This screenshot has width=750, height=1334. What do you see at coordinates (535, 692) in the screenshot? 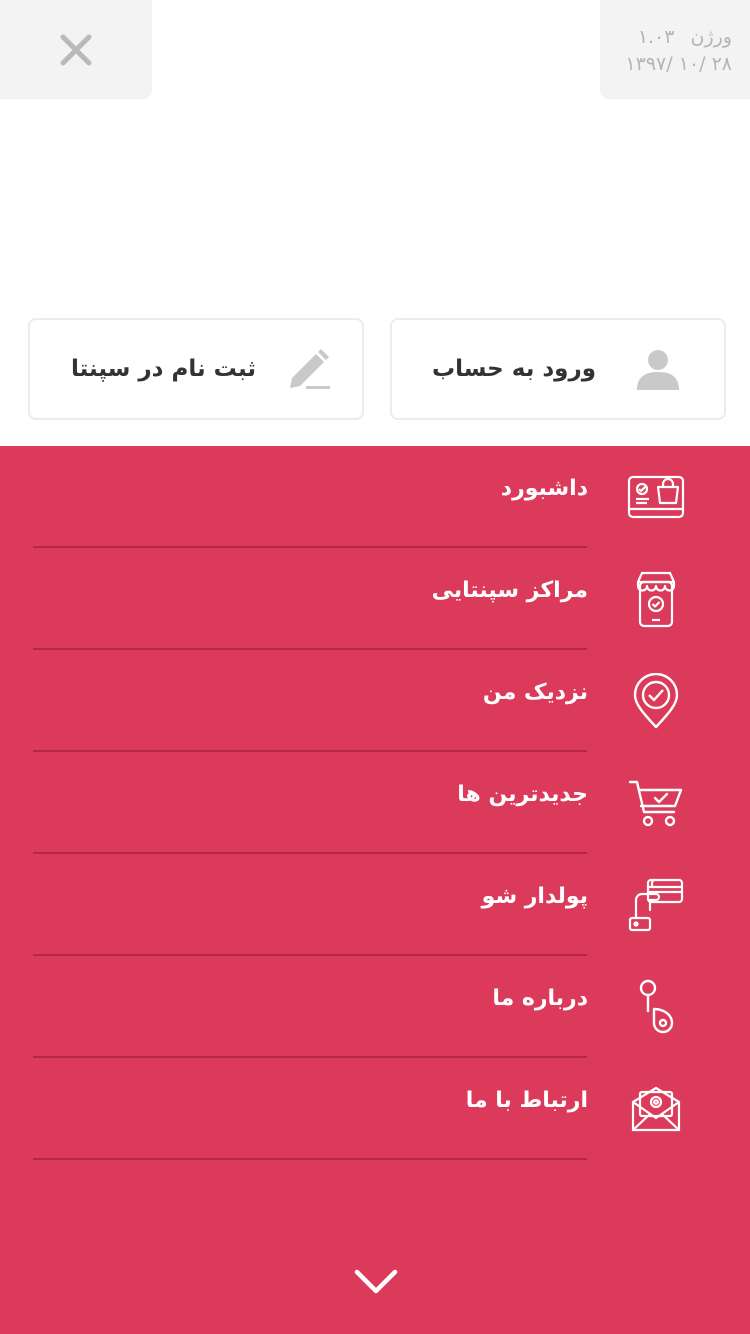
I see `menu-item-label: نزدیک من` at bounding box center [535, 692].